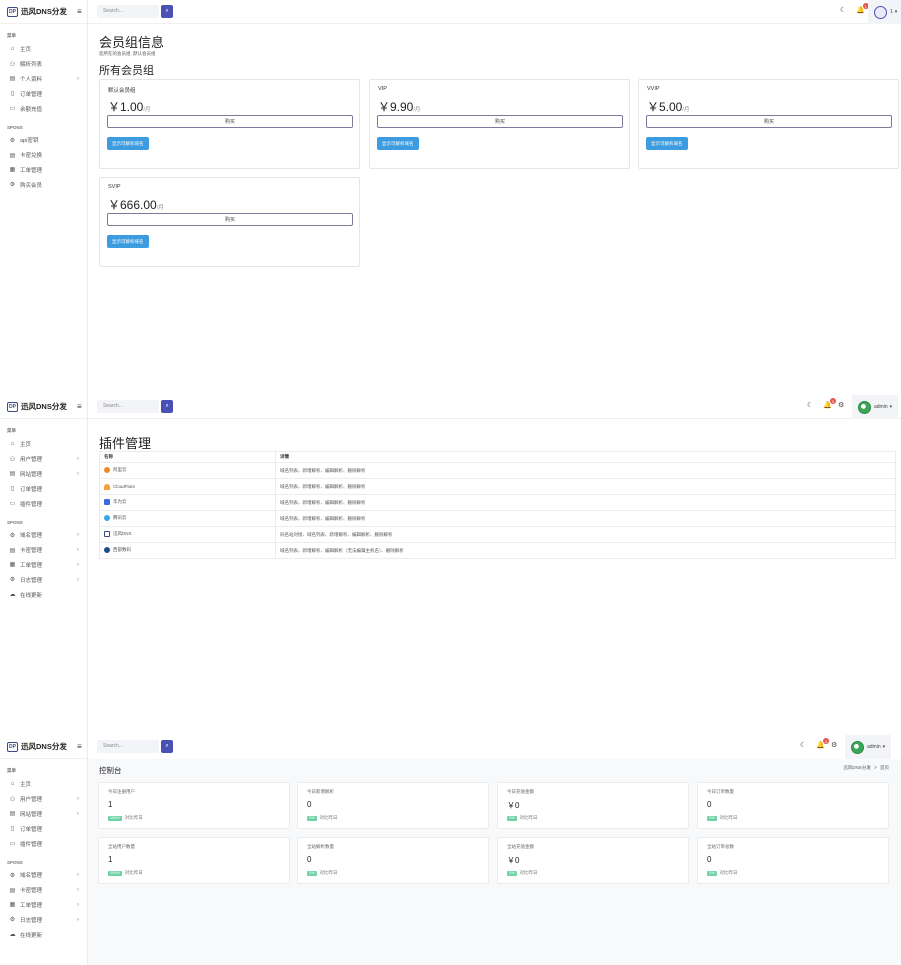  Describe the element at coordinates (132, 205) in the screenshot. I see `price-value: ￥666.00` at that location.